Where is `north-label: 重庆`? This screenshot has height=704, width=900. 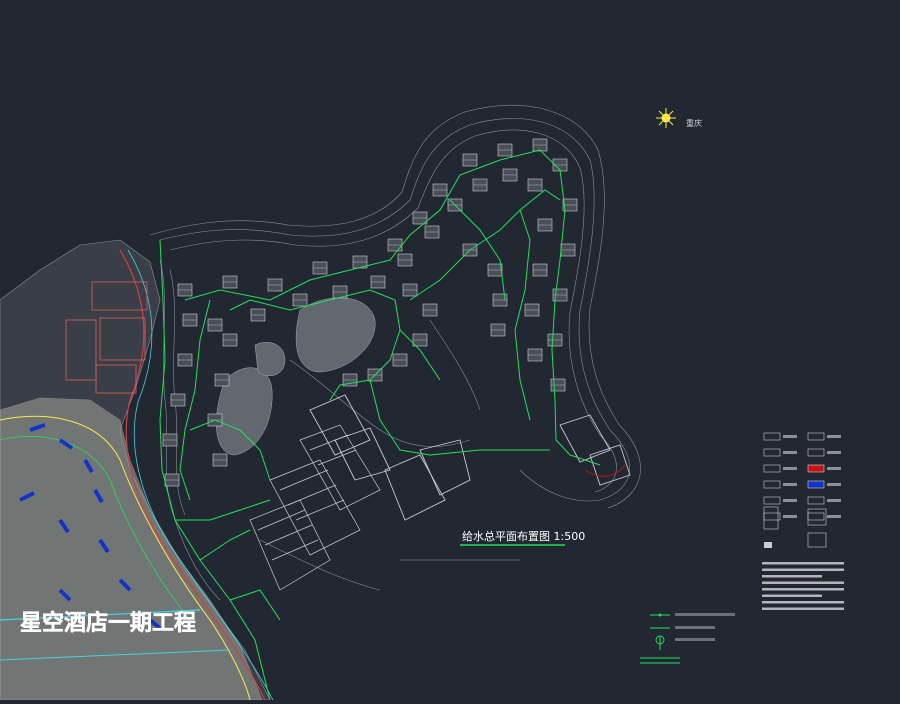 north-label: 重庆 is located at coordinates (694, 123).